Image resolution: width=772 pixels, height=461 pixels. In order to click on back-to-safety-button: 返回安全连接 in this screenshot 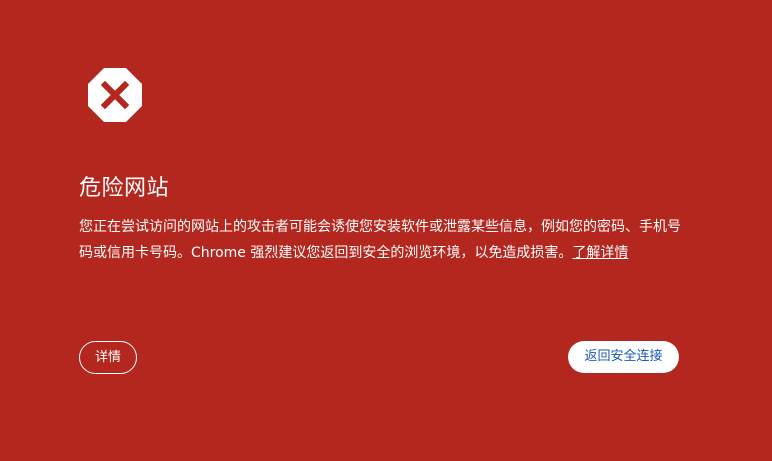, I will do `click(623, 357)`.